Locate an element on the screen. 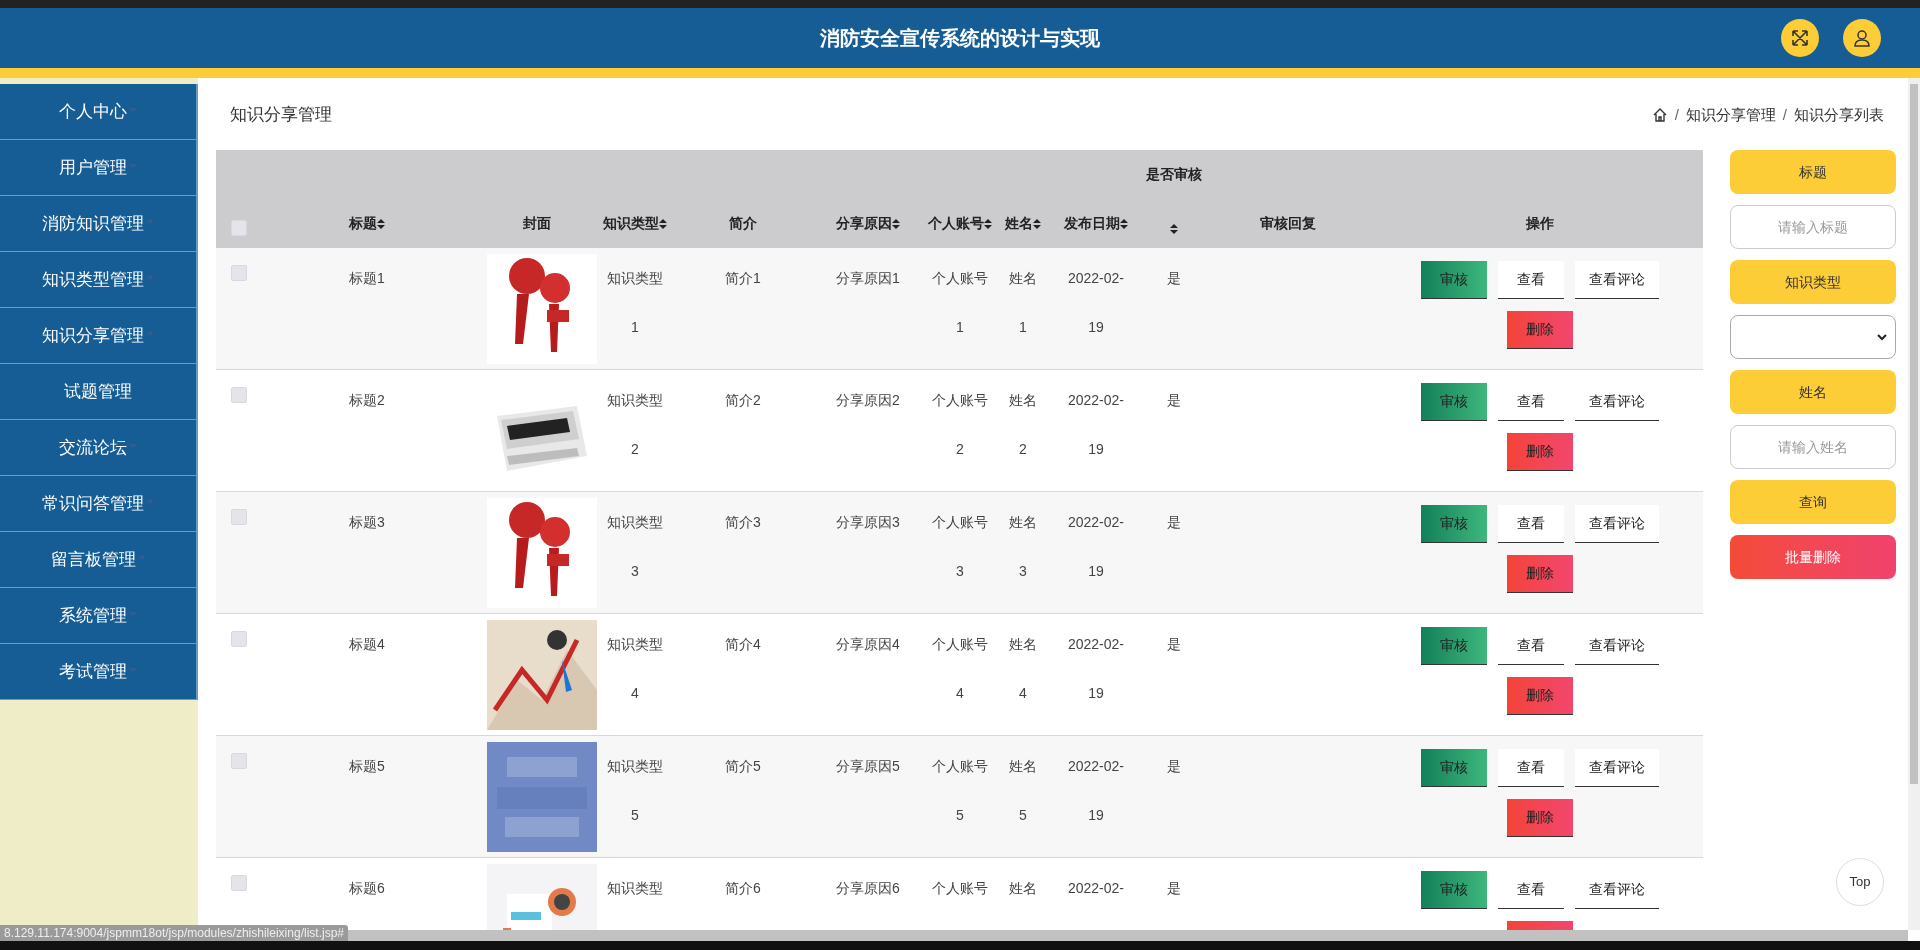 The width and height of the screenshot is (1920, 950). search-field: 请输入姓名 is located at coordinates (1813, 447).